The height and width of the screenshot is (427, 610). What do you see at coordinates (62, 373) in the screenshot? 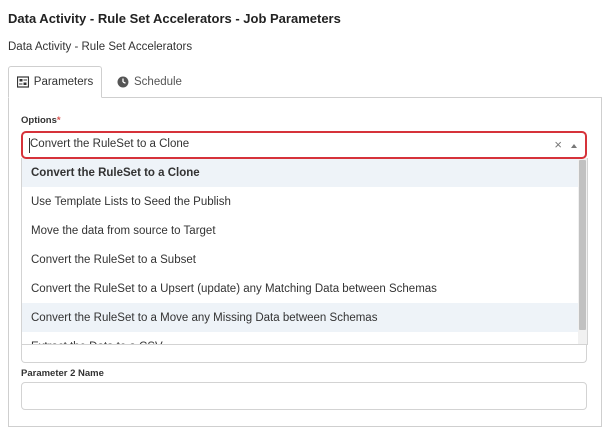
I see `parameter2-label: Parameter 2 Name` at bounding box center [62, 373].